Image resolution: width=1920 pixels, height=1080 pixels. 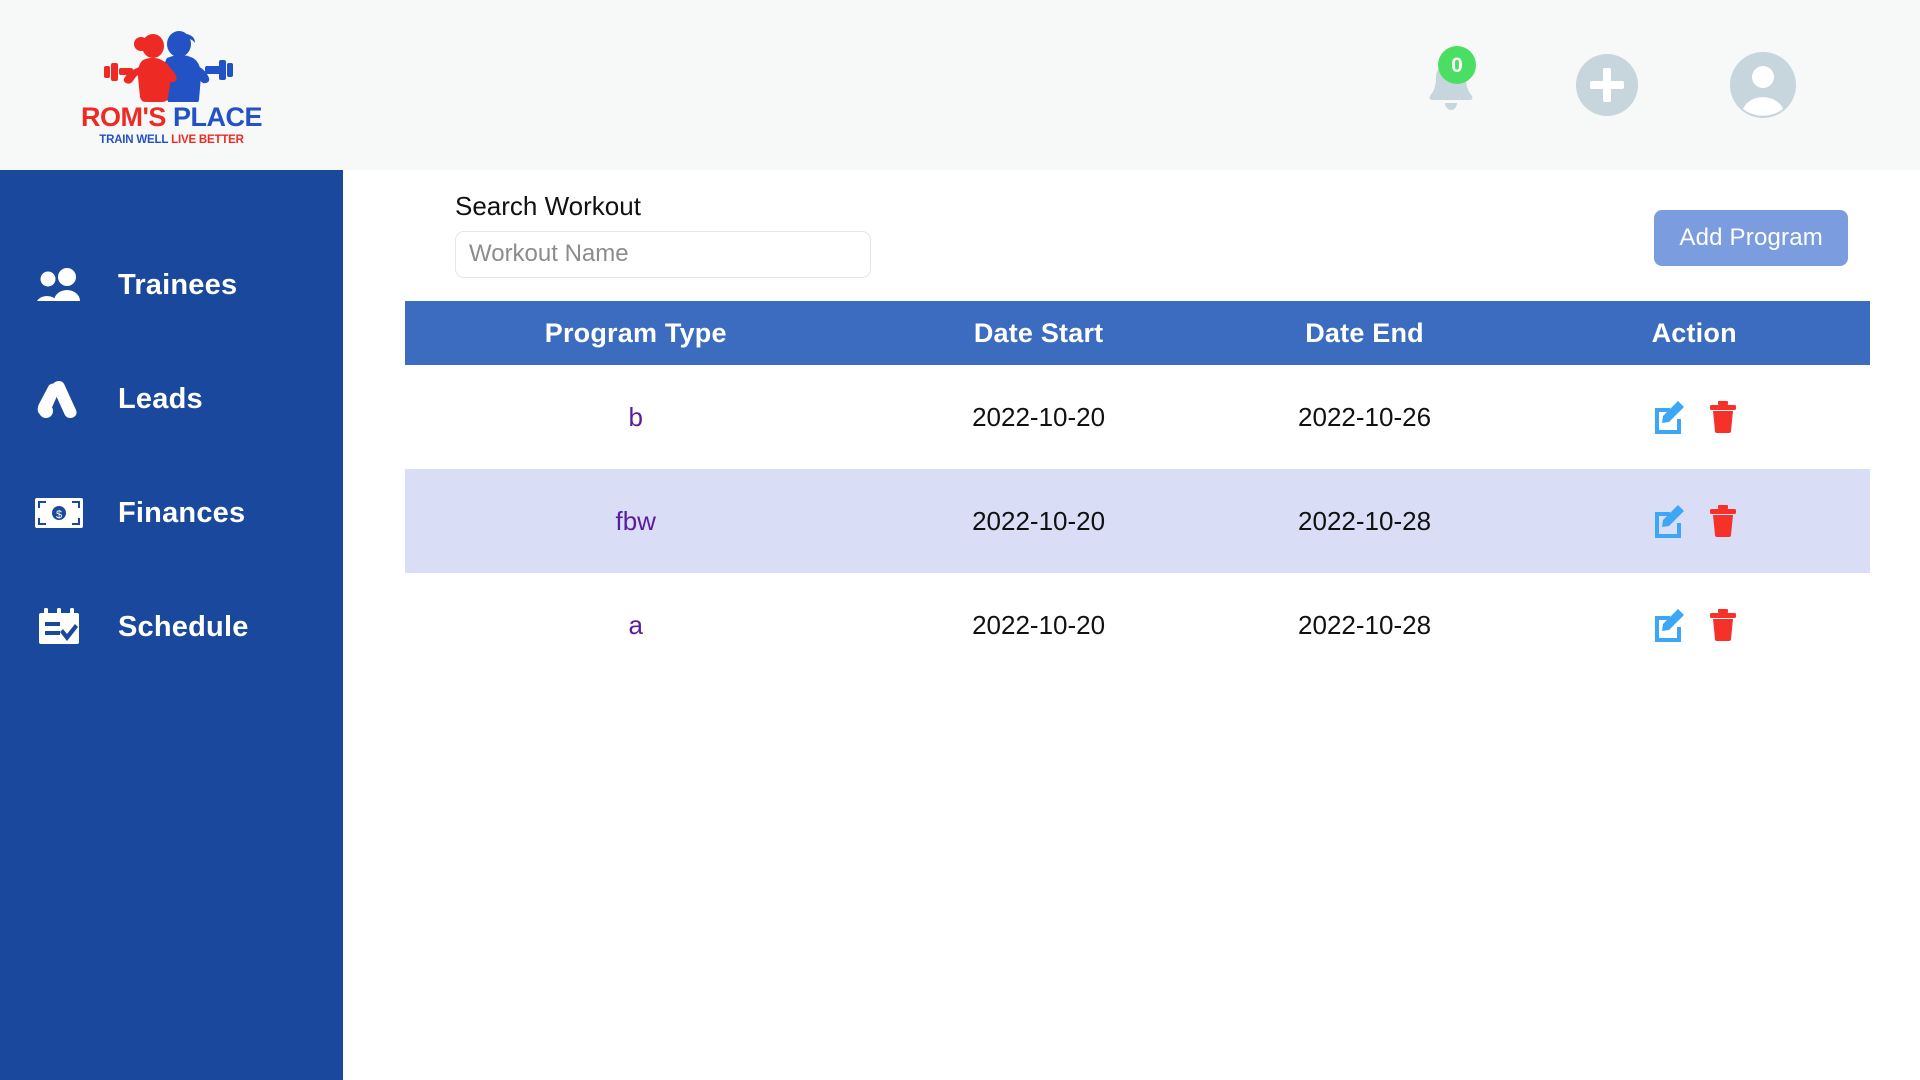 I want to click on sidebar-item-trainees: Trainees, so click(x=171, y=285).